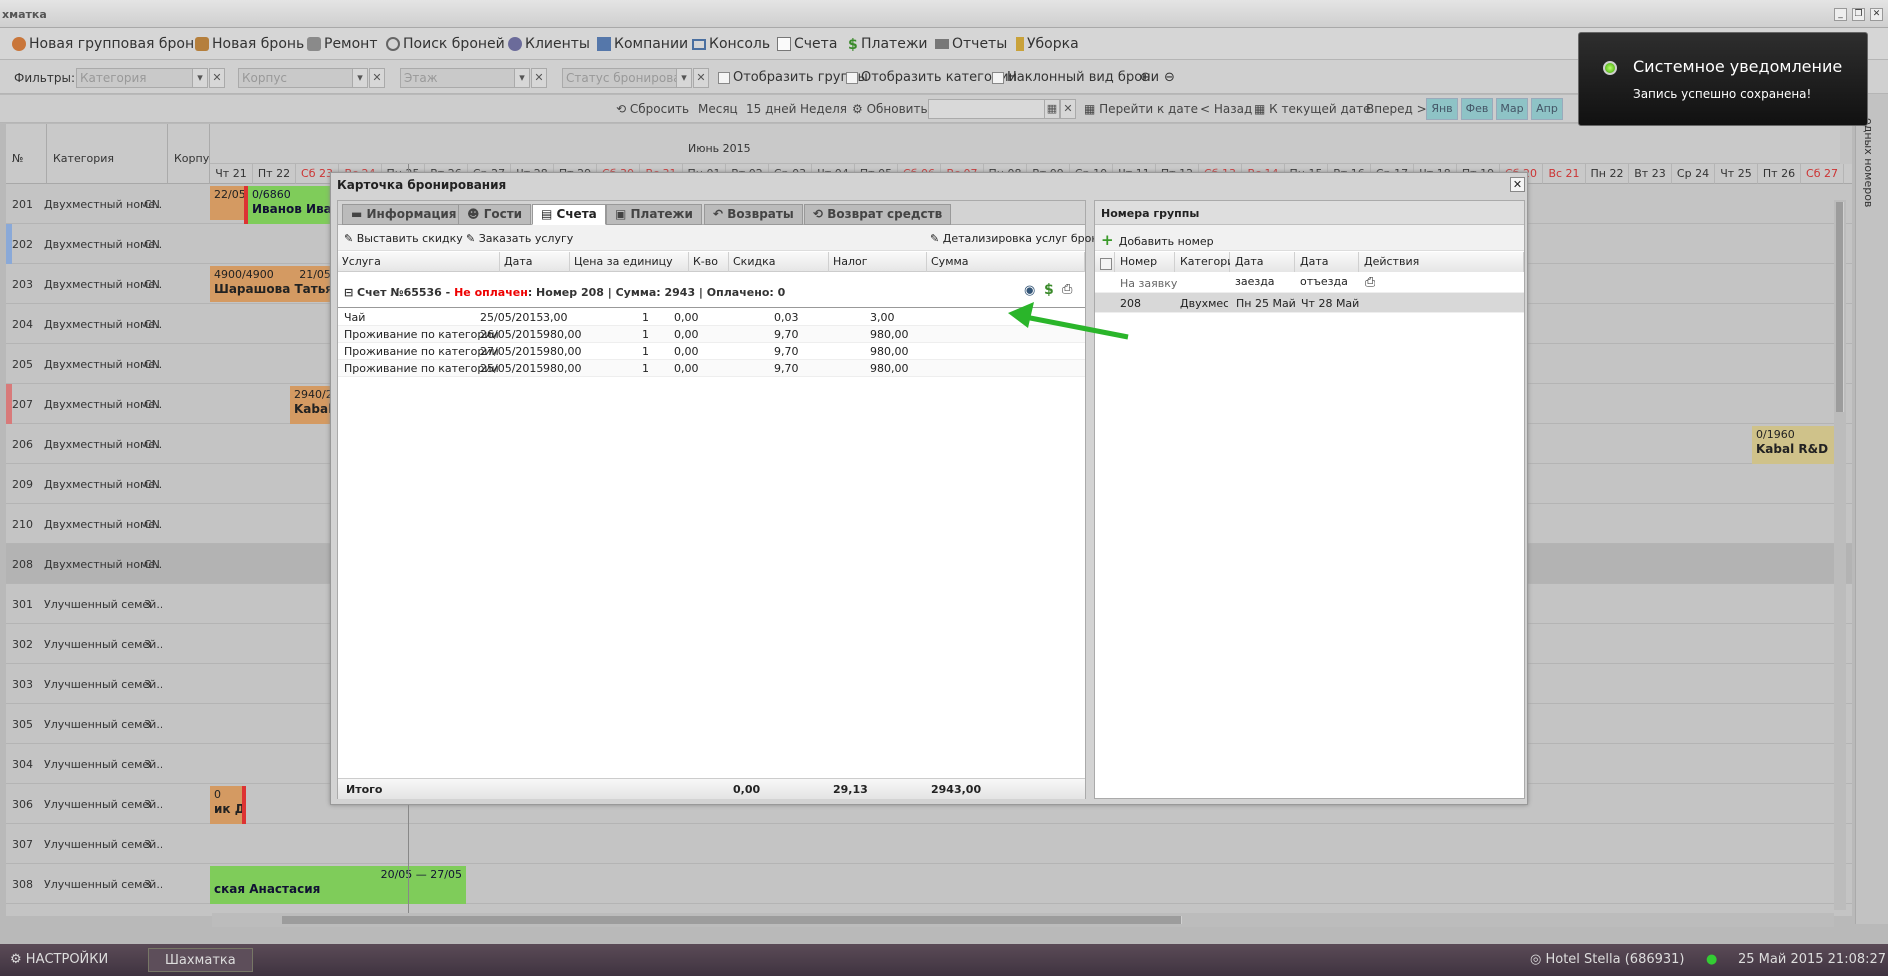  What do you see at coordinates (1327, 270) in the screenshot?
I see `col-check-out: Дата отъезда` at bounding box center [1327, 270].